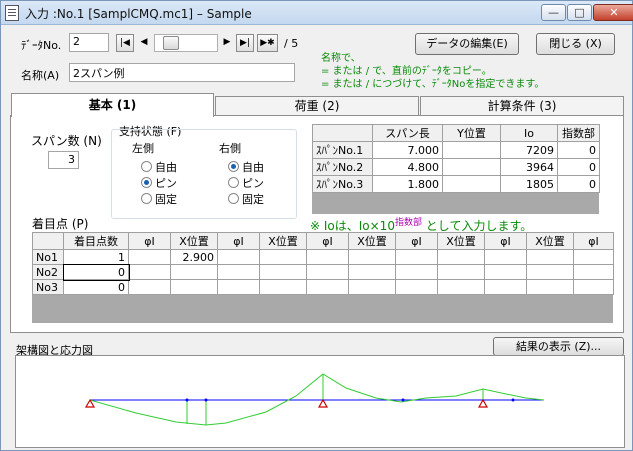 The width and height of the screenshot is (633, 451). What do you see at coordinates (146, 182) in the screenshot?
I see `left-pin-radio` at bounding box center [146, 182].